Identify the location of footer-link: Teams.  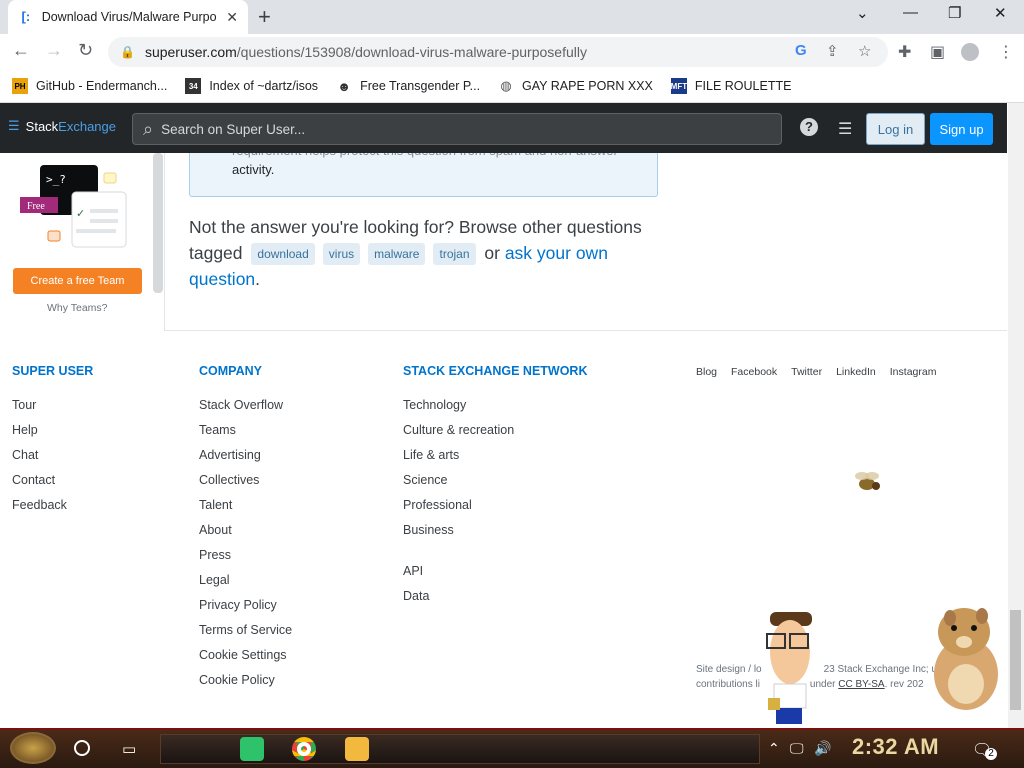
(245, 435).